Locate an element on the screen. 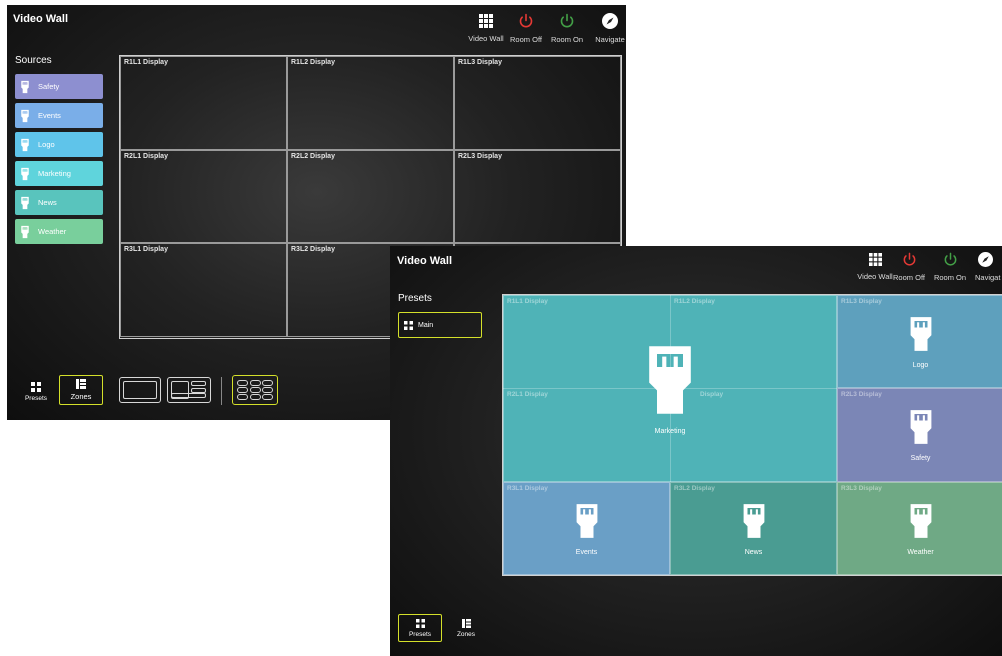 The image size is (1002, 656). display-name: R3L3 Display is located at coordinates (861, 488).